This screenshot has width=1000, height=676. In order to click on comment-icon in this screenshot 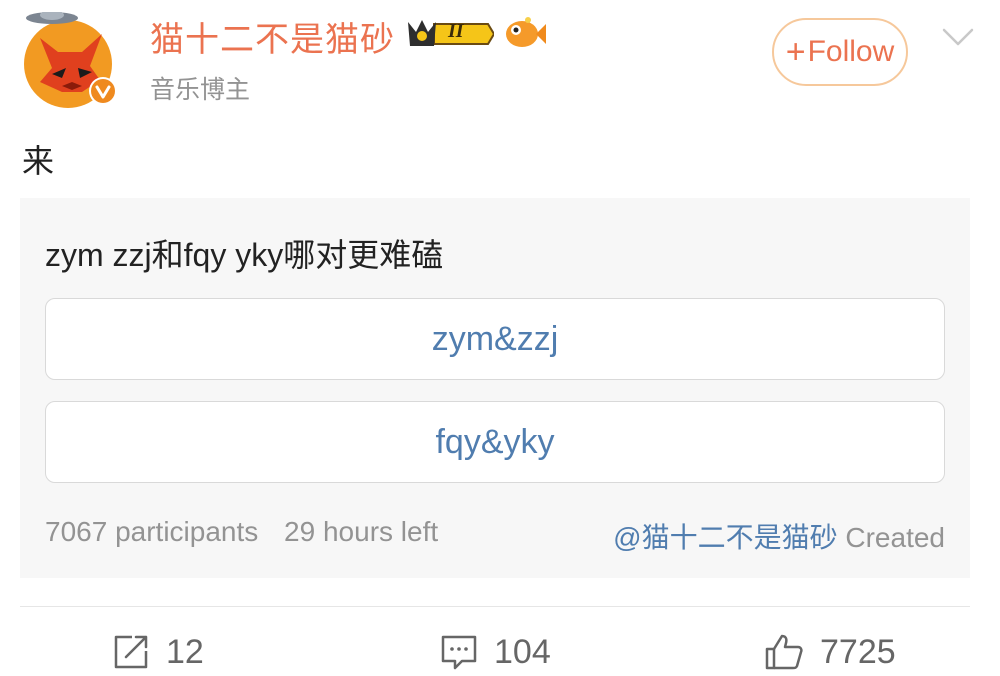, I will do `click(459, 652)`.